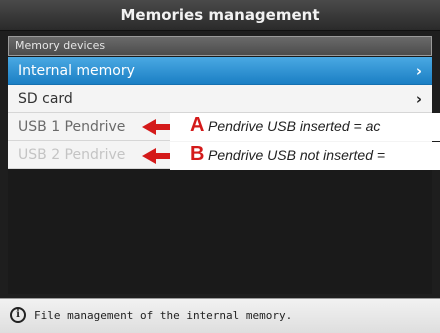 This screenshot has width=440, height=333. What do you see at coordinates (197, 125) in the screenshot?
I see `annotation-letter: A` at bounding box center [197, 125].